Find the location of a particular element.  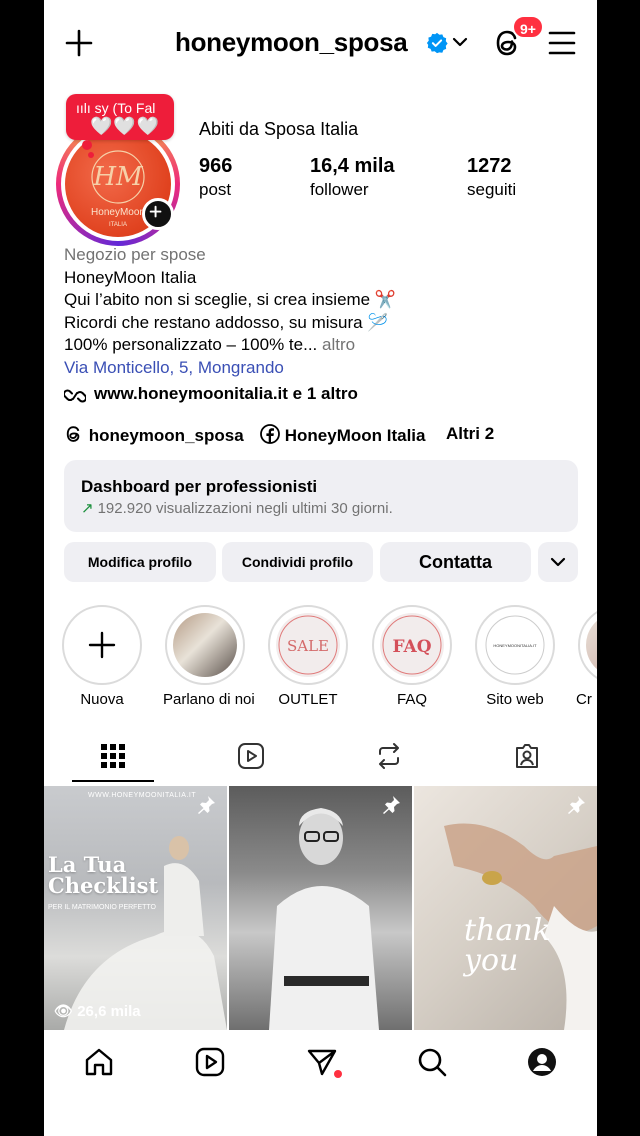

messages-unread-dot is located at coordinates (338, 1074).